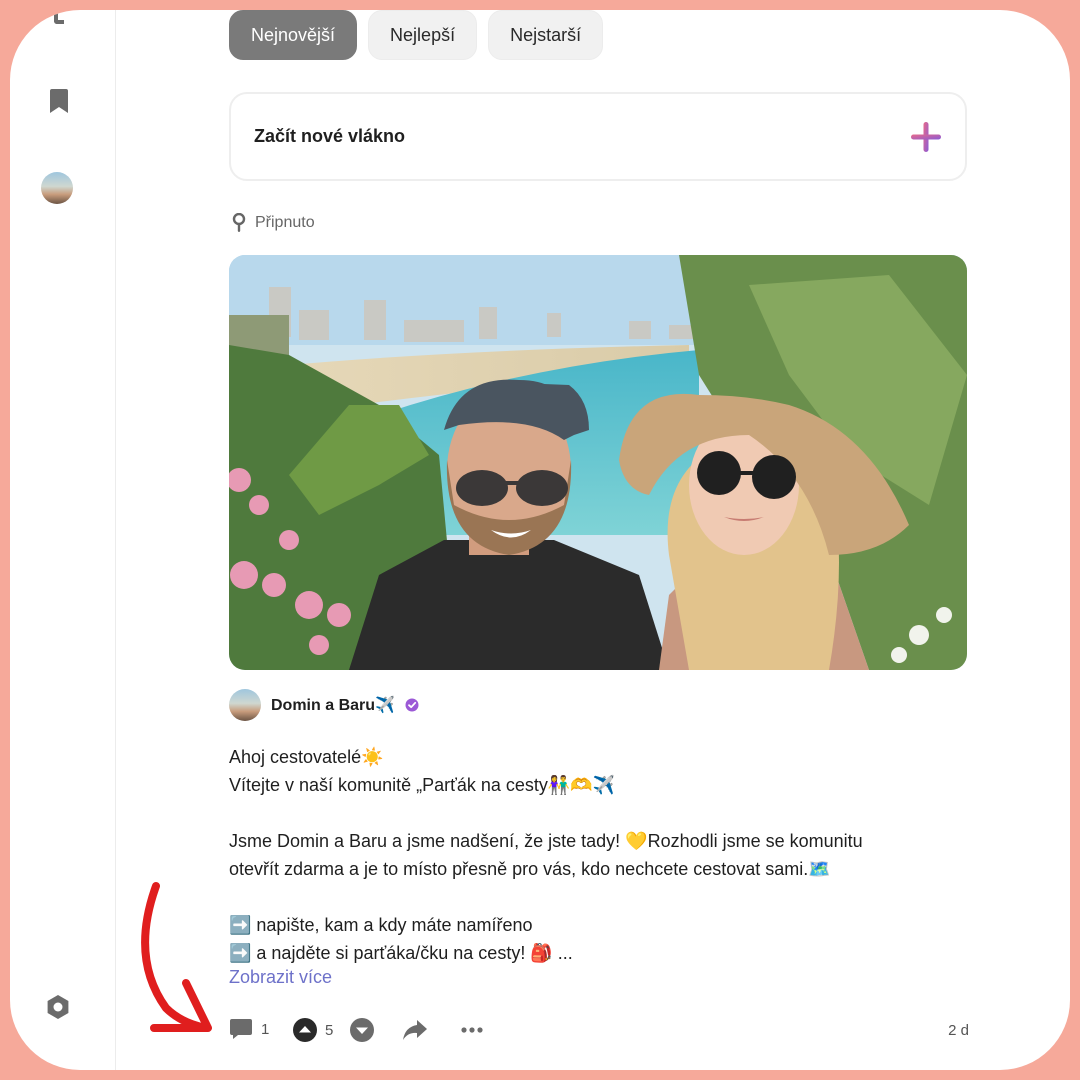  Describe the element at coordinates (926, 137) in the screenshot. I see `plus-icon` at that location.